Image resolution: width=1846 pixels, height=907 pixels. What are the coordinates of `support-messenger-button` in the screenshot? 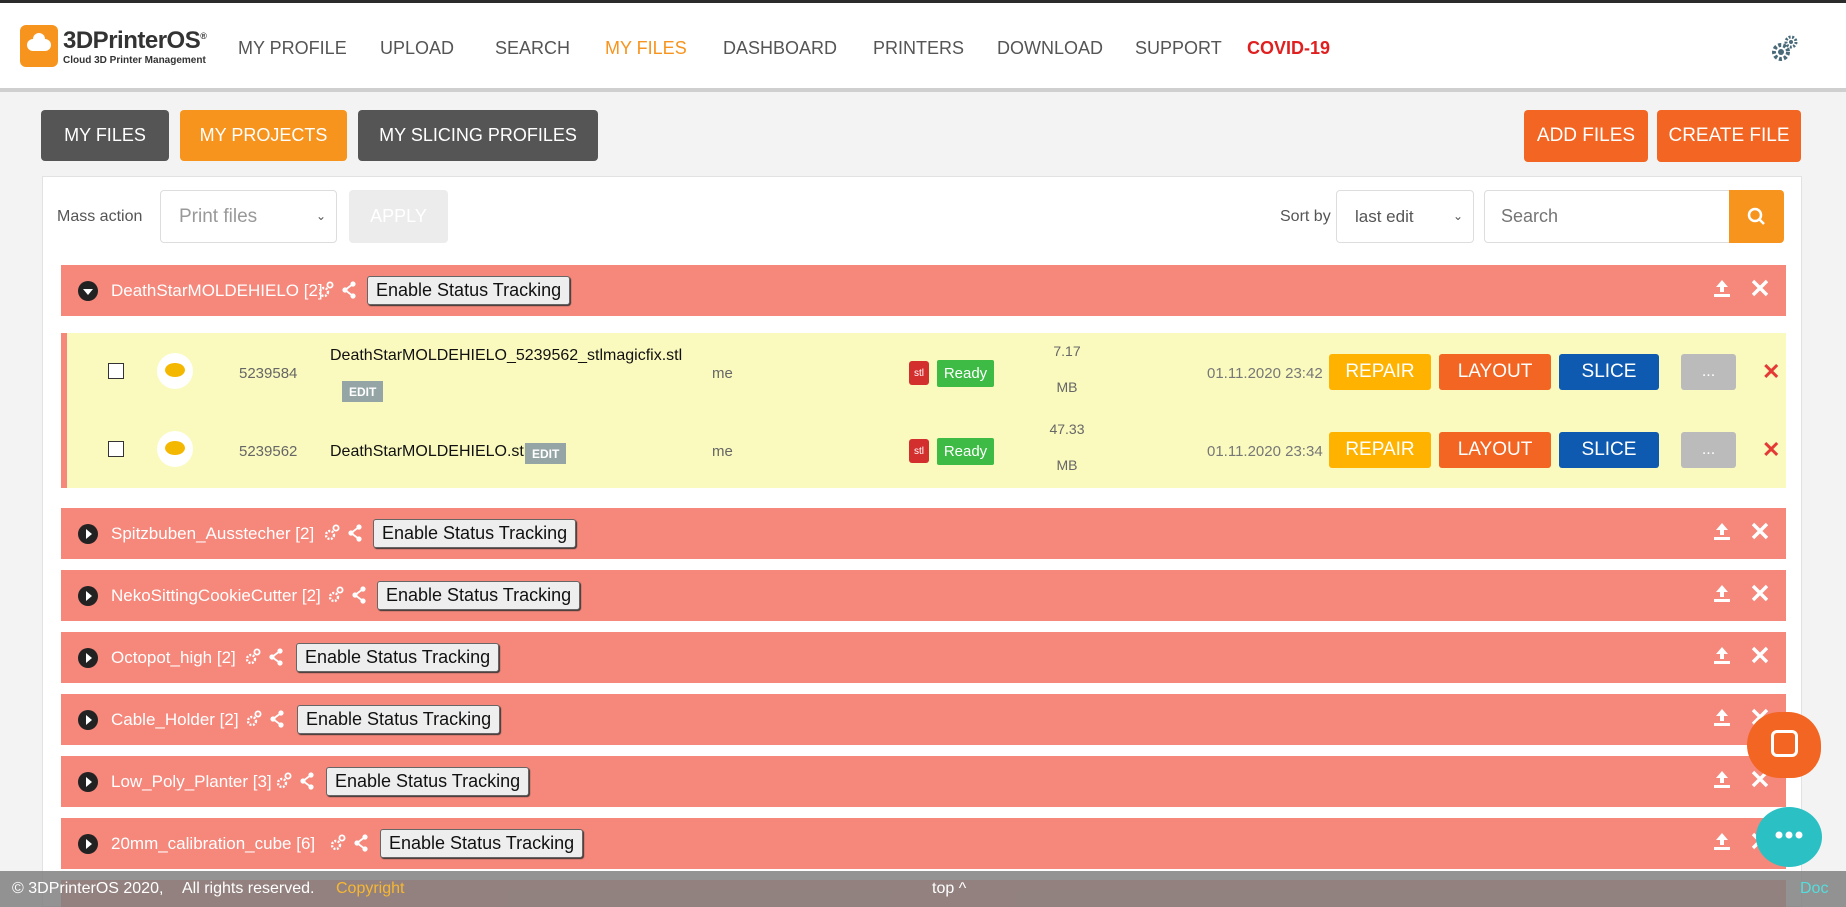 It's located at (1784, 745).